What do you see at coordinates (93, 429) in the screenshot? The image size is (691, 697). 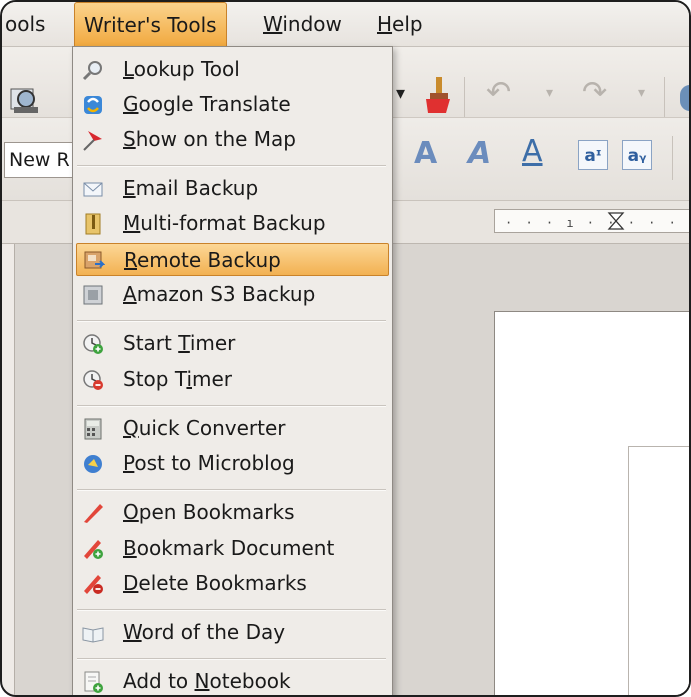 I see `calculator-icon` at bounding box center [93, 429].